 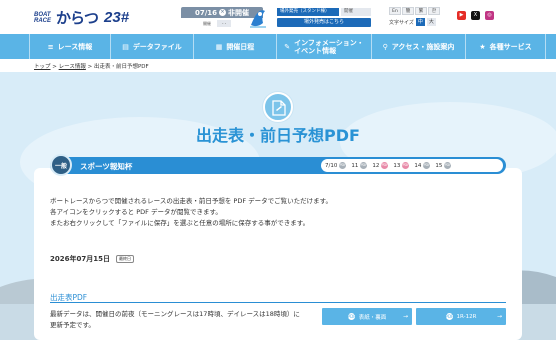 I want to click on nav-label: インフォメーション・ イベント情報, so click(x=329, y=46).